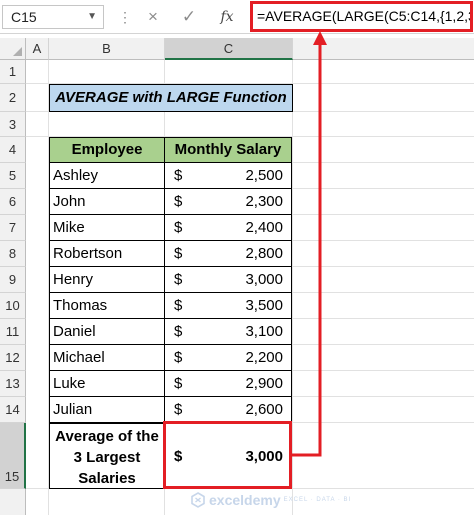 This screenshot has width=474, height=515. Describe the element at coordinates (37, 49) in the screenshot. I see `column-header-a: A` at that location.